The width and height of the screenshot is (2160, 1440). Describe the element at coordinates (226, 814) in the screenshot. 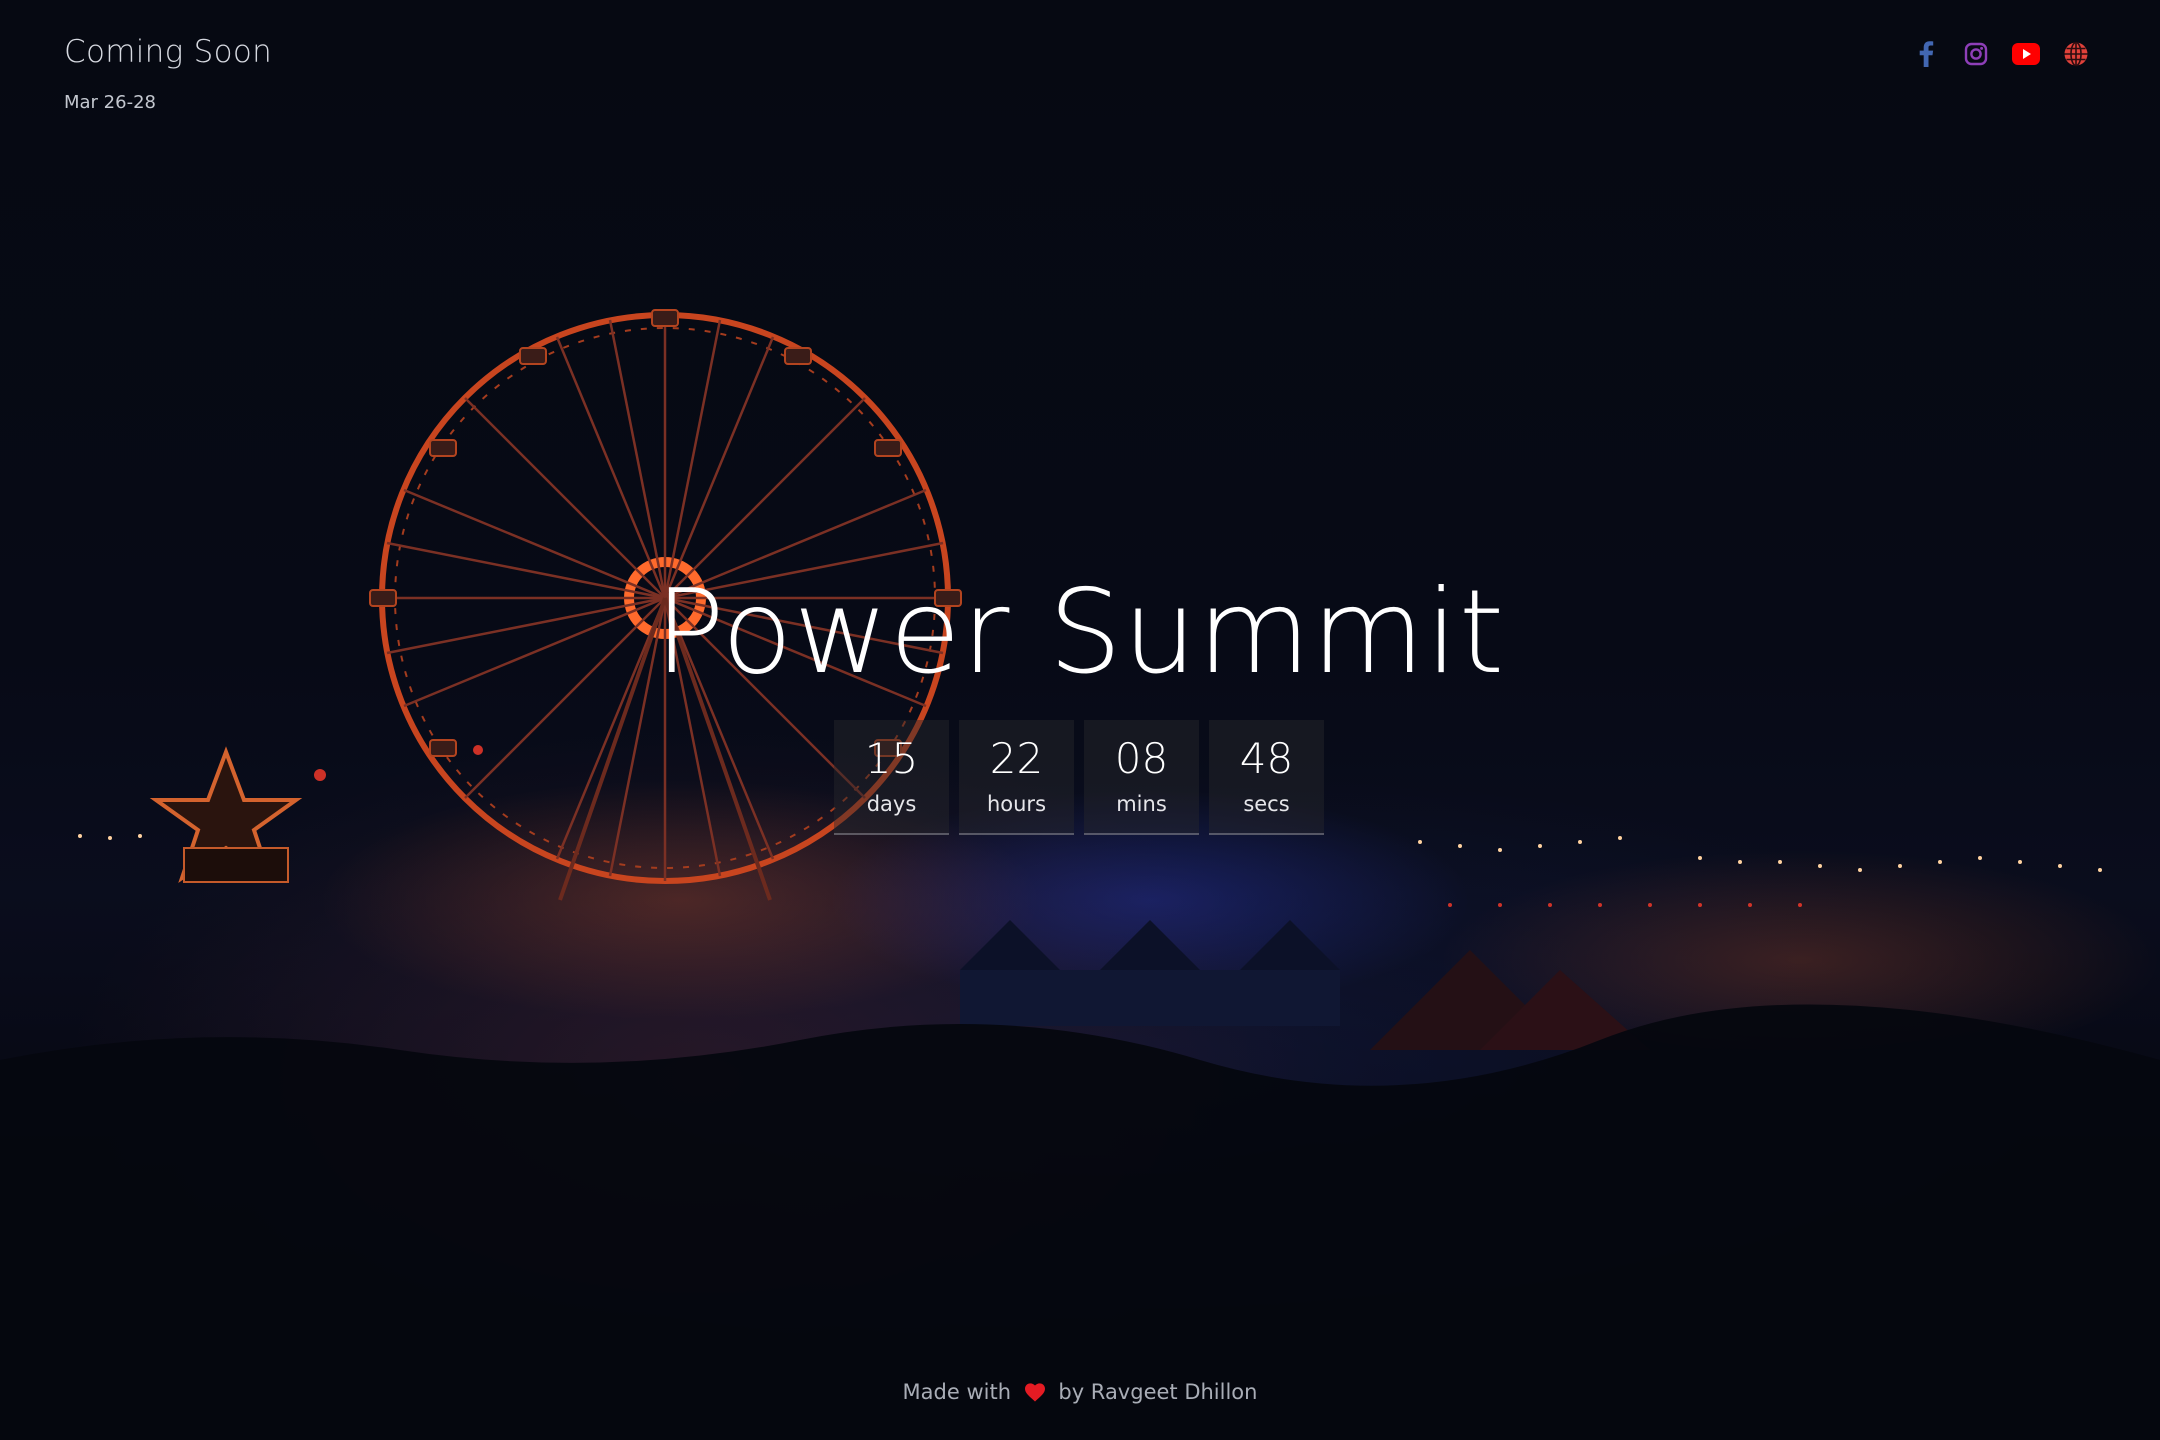

I see `star-sign` at that location.